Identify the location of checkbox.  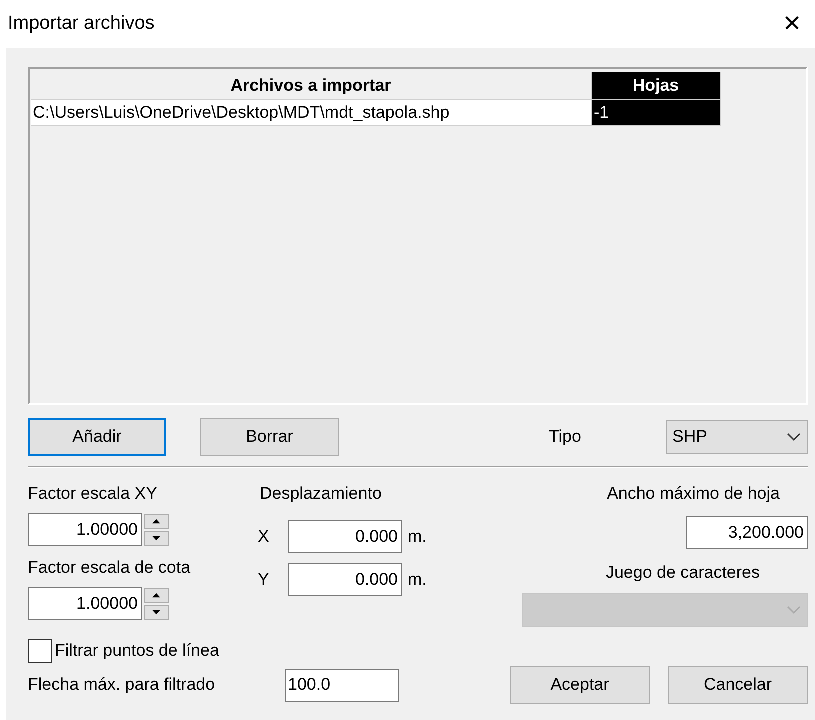
(40, 651).